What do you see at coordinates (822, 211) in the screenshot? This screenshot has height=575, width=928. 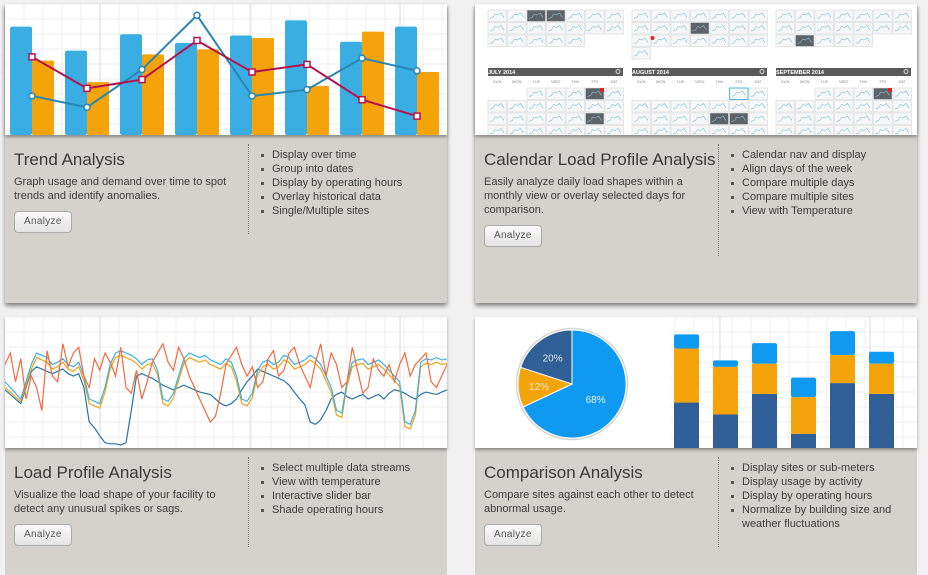 I see `feature-item: View with Temperature` at bounding box center [822, 211].